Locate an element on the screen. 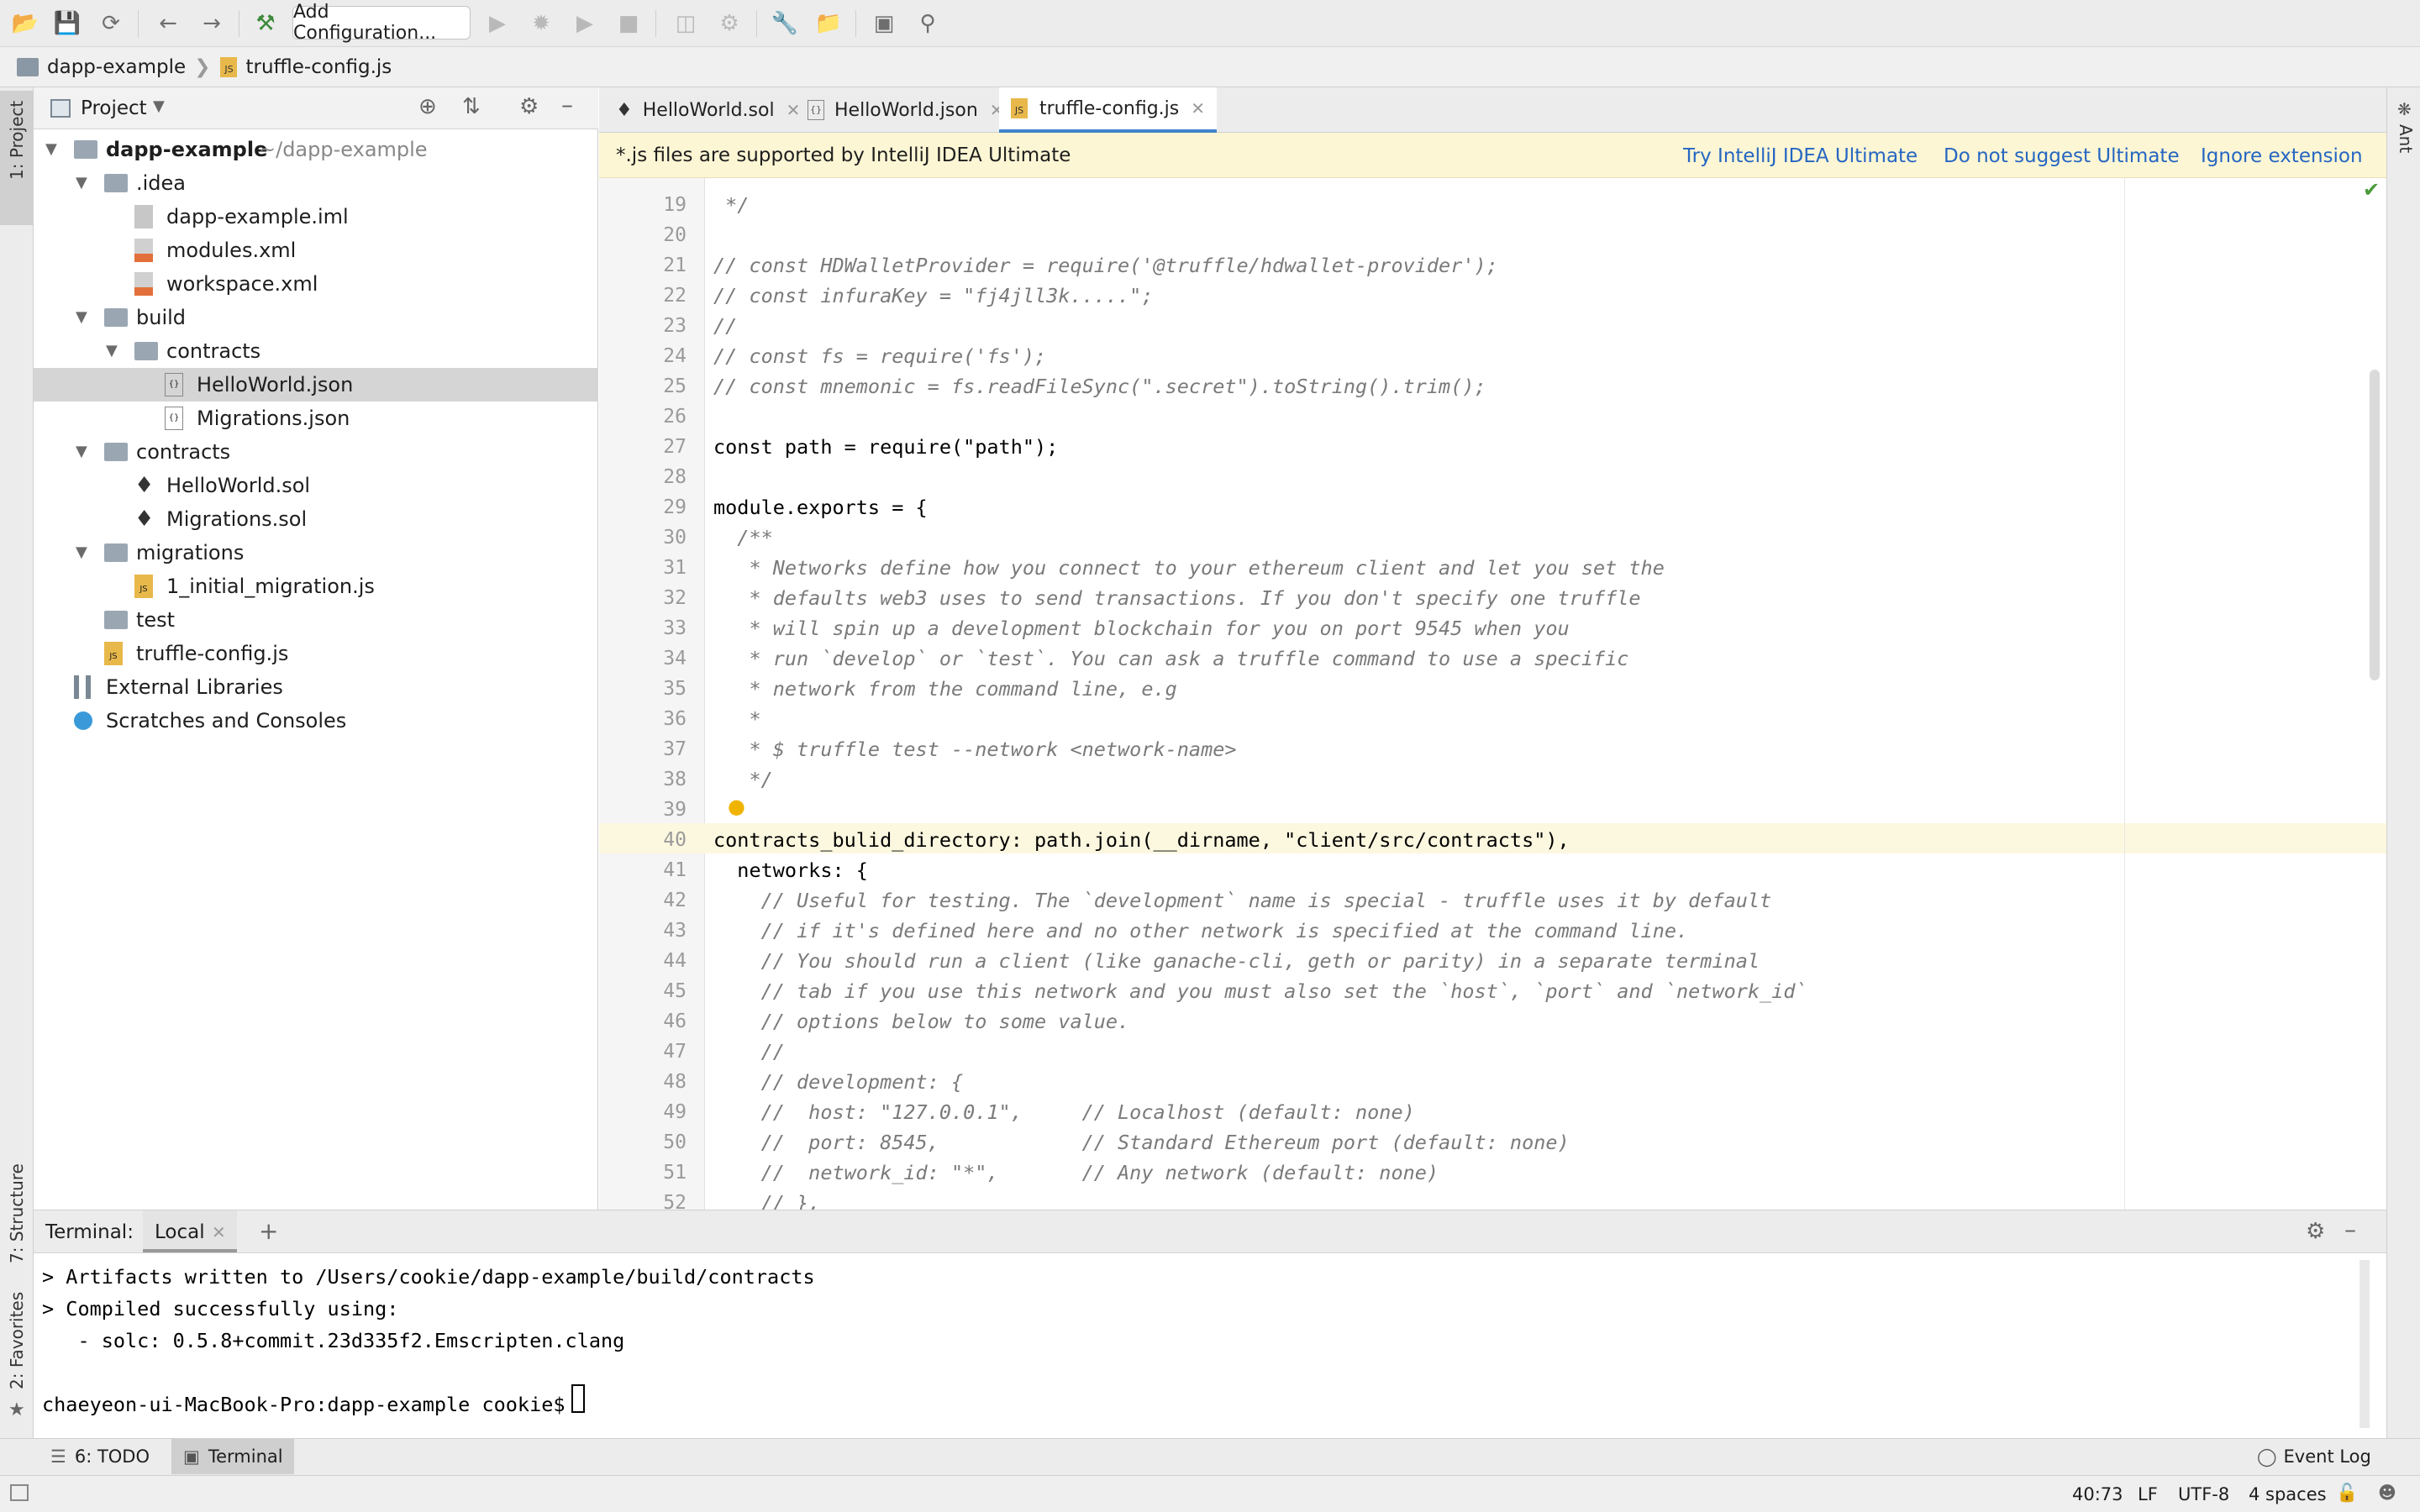 This screenshot has width=2420, height=1512. tree-item-label: dapp-example is located at coordinates (187, 149).